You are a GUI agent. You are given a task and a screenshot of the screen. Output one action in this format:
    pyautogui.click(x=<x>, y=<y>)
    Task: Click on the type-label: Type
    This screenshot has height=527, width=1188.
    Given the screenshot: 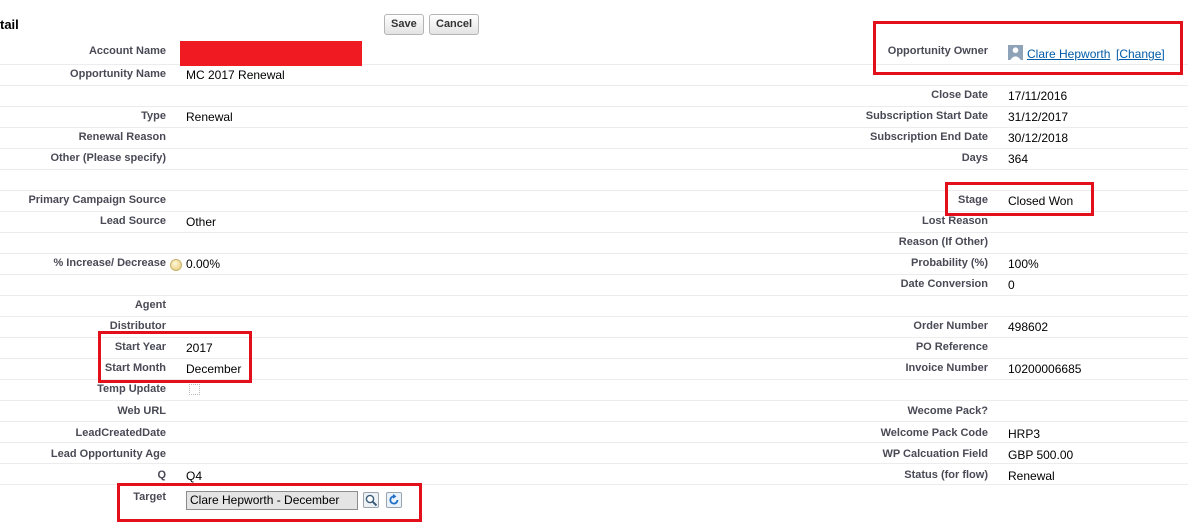 What is the action you would take?
    pyautogui.click(x=153, y=116)
    